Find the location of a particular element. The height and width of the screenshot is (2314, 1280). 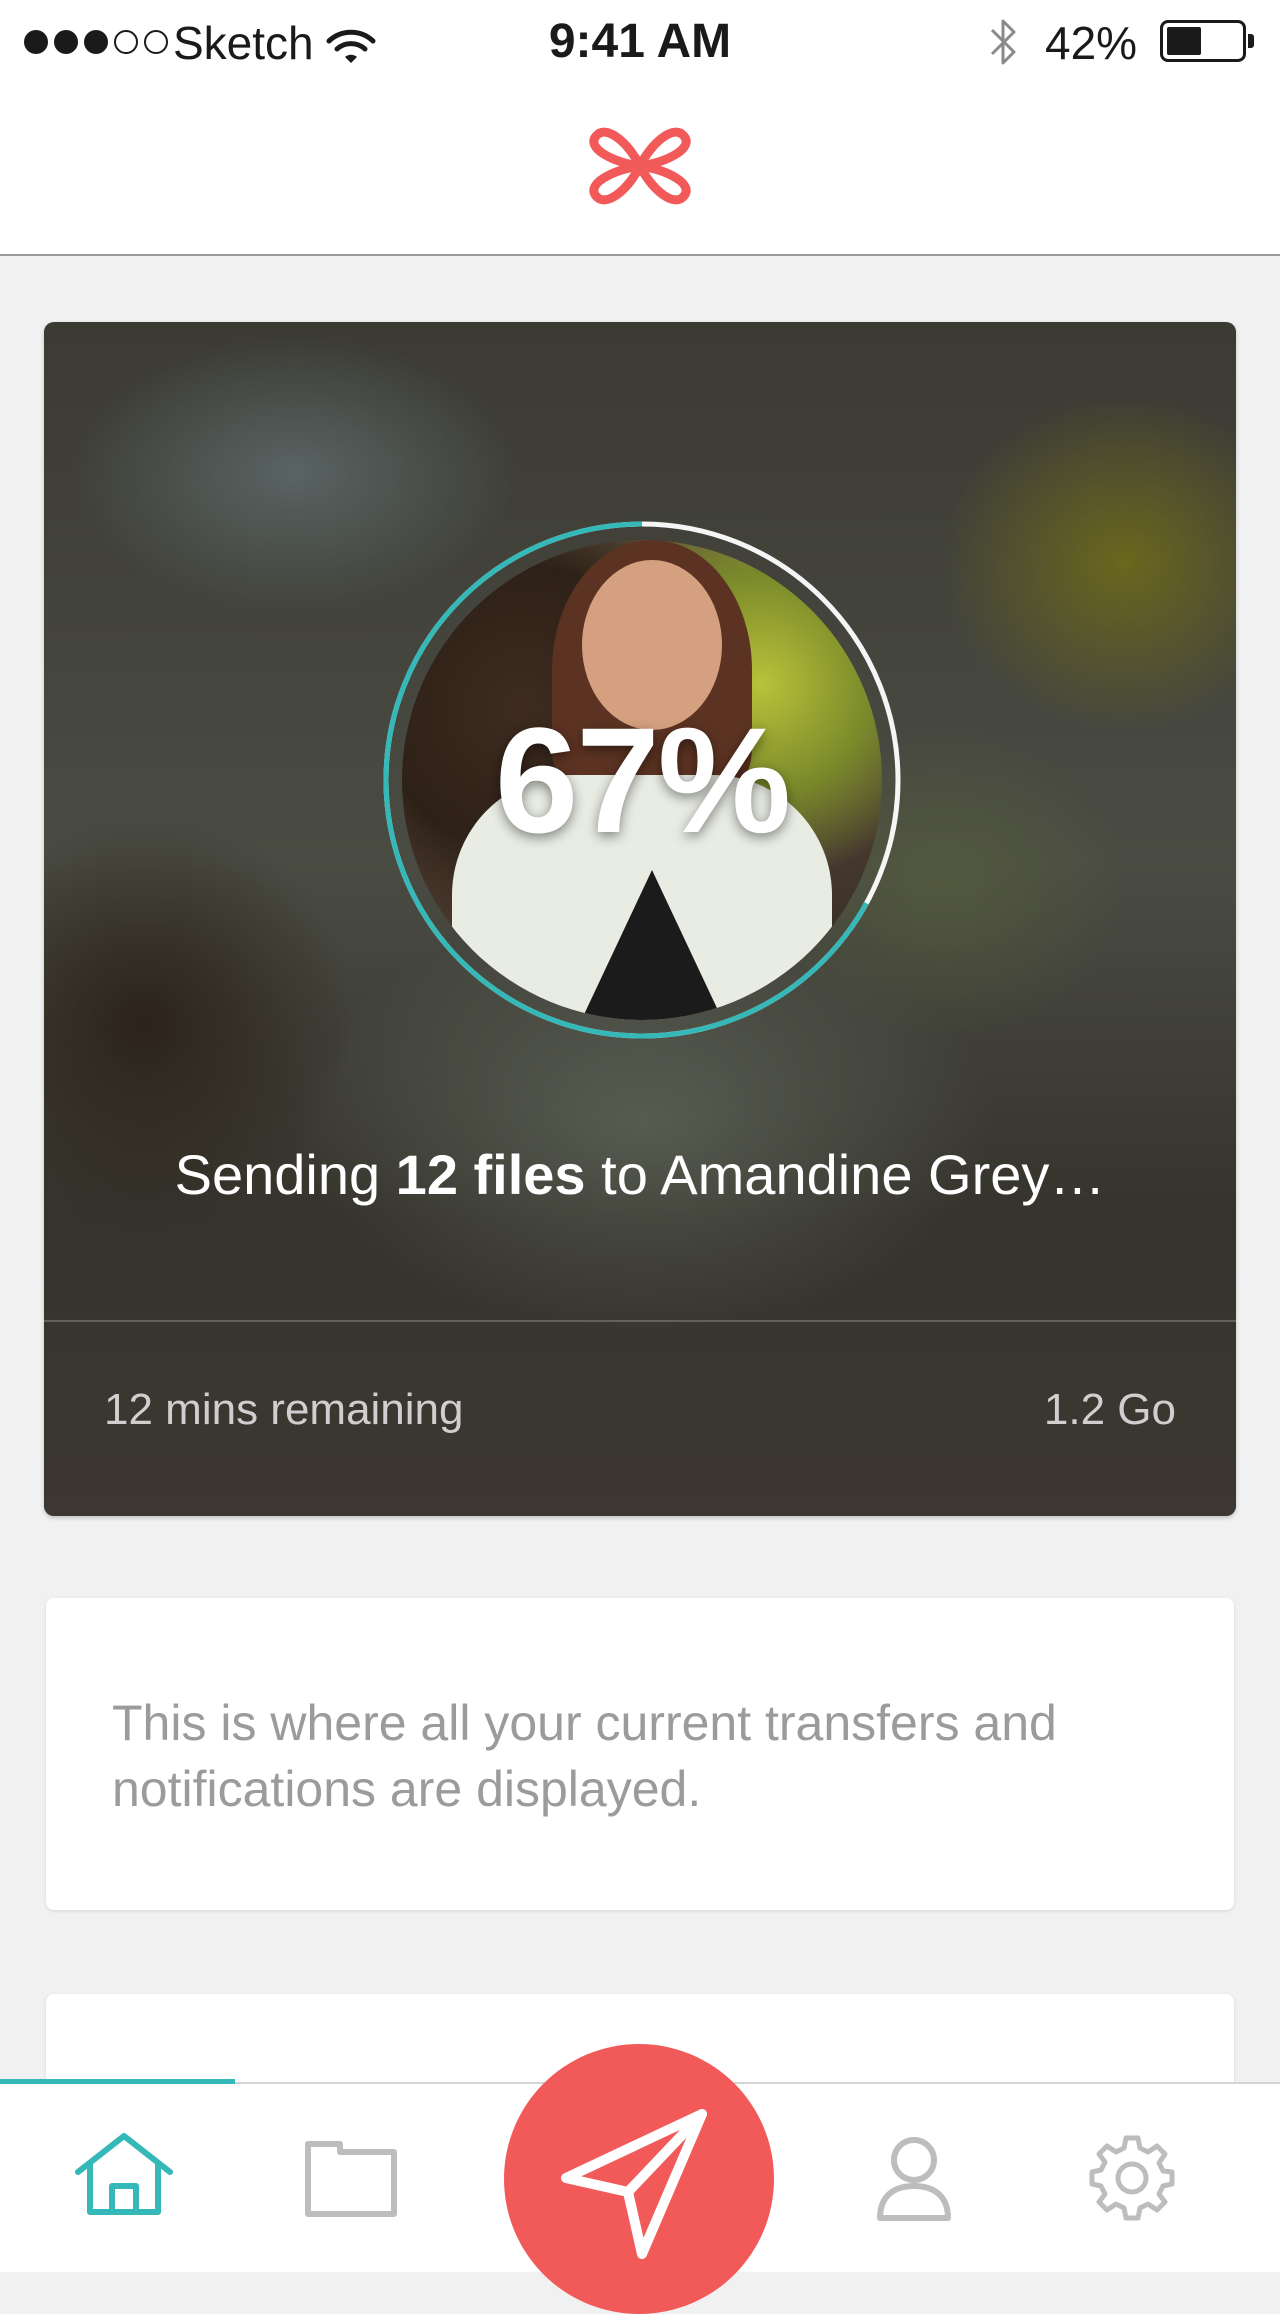

home-icon is located at coordinates (124, 2174).